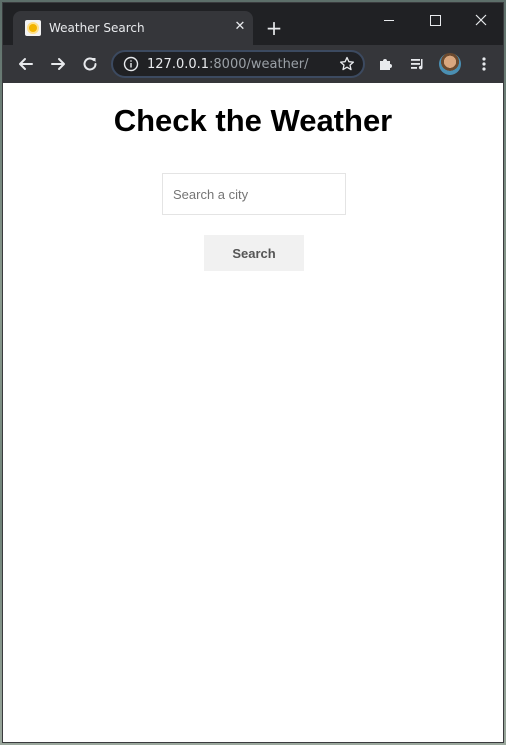 Image resolution: width=506 pixels, height=745 pixels. I want to click on media-queue-icon, so click(417, 64).